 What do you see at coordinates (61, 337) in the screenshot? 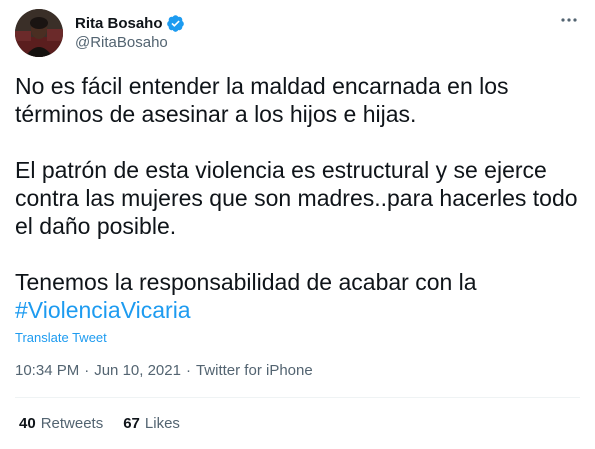
I see `translate-tweet-link: Translate Tweet` at bounding box center [61, 337].